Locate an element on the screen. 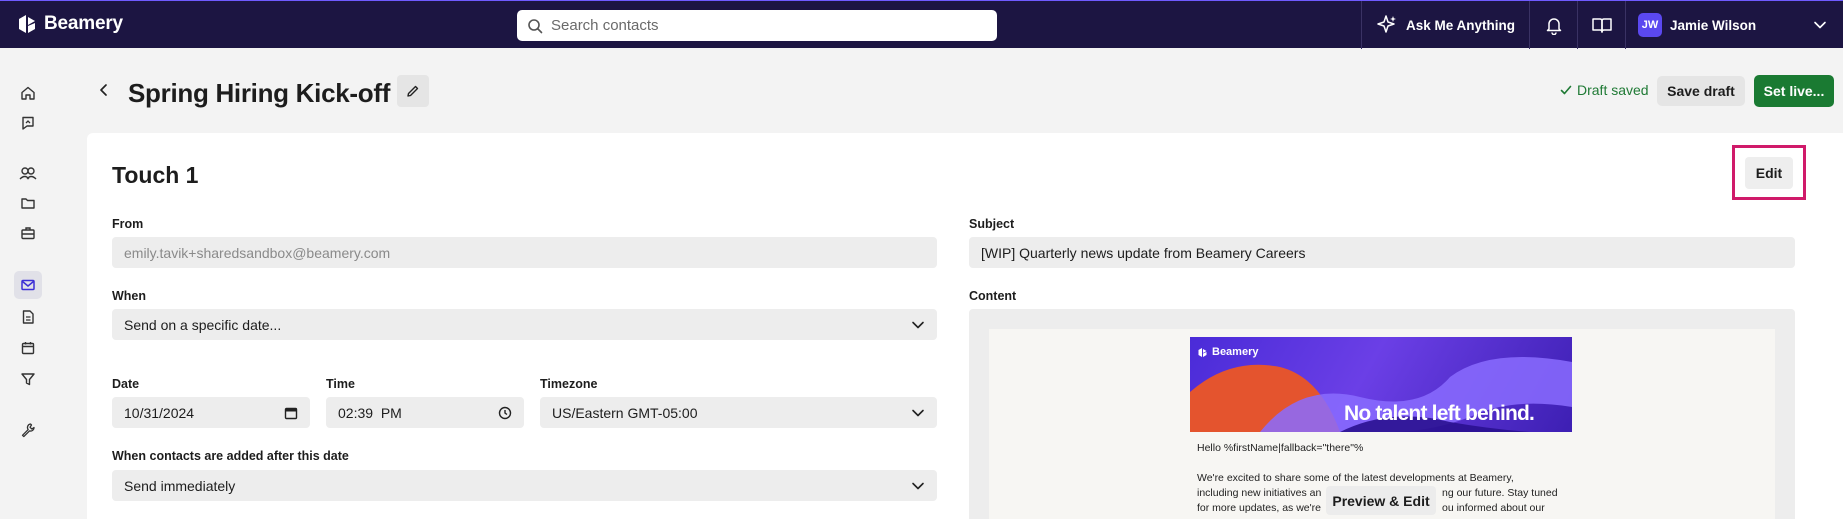  sidebar-item-home is located at coordinates (28, 93).